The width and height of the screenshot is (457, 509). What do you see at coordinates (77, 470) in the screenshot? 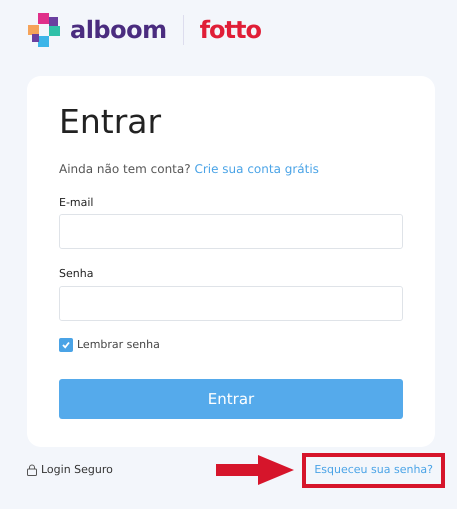
I see `secure-label: Login Seguro` at bounding box center [77, 470].